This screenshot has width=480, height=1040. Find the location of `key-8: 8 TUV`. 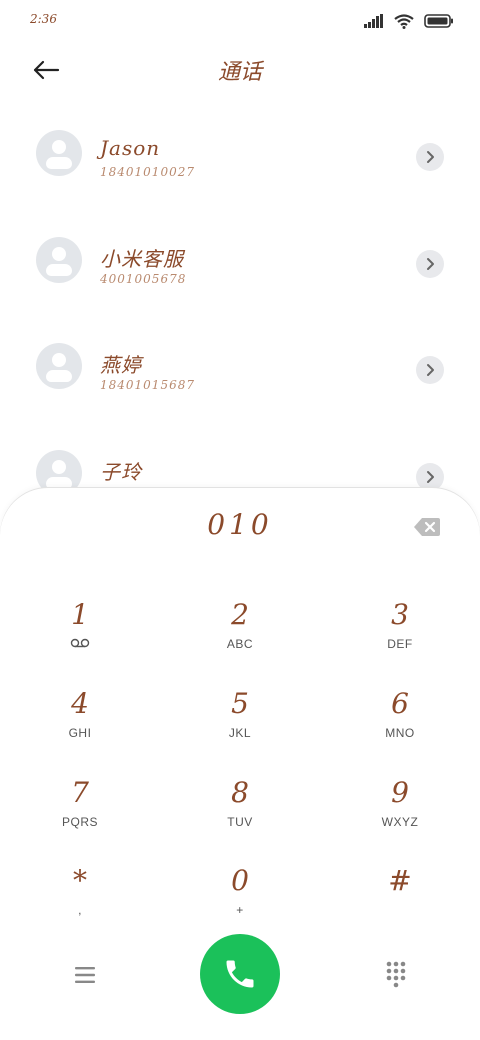

key-8: 8 TUV is located at coordinates (240, 816).